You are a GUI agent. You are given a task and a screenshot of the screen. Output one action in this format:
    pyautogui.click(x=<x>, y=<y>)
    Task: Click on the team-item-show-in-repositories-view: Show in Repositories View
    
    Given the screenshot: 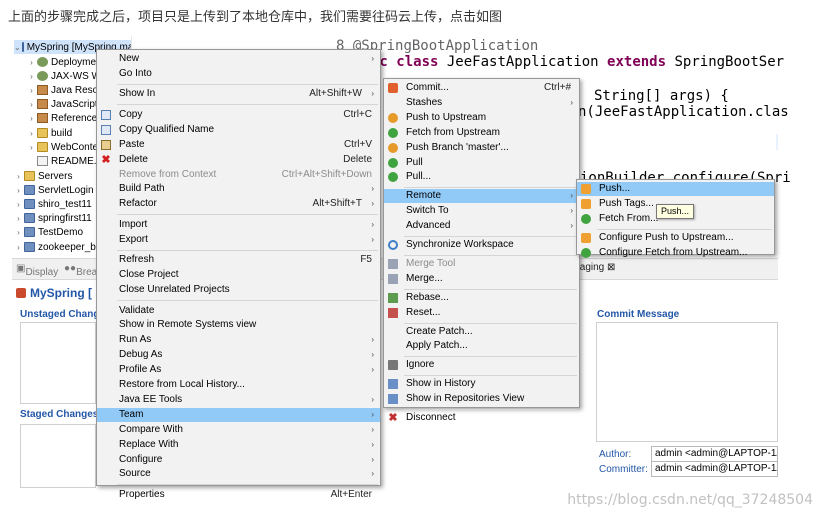 What is the action you would take?
    pyautogui.click(x=481, y=399)
    